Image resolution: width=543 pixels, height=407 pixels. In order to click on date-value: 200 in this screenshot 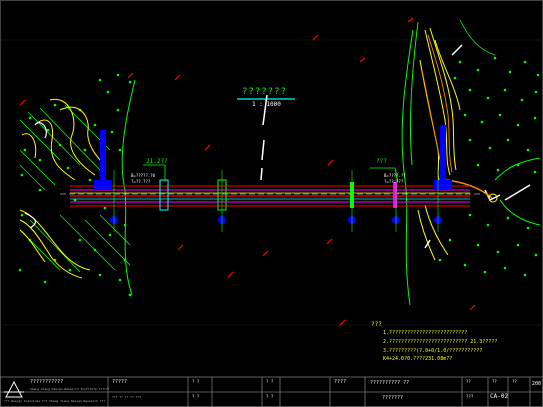, I will do `click(537, 384)`.